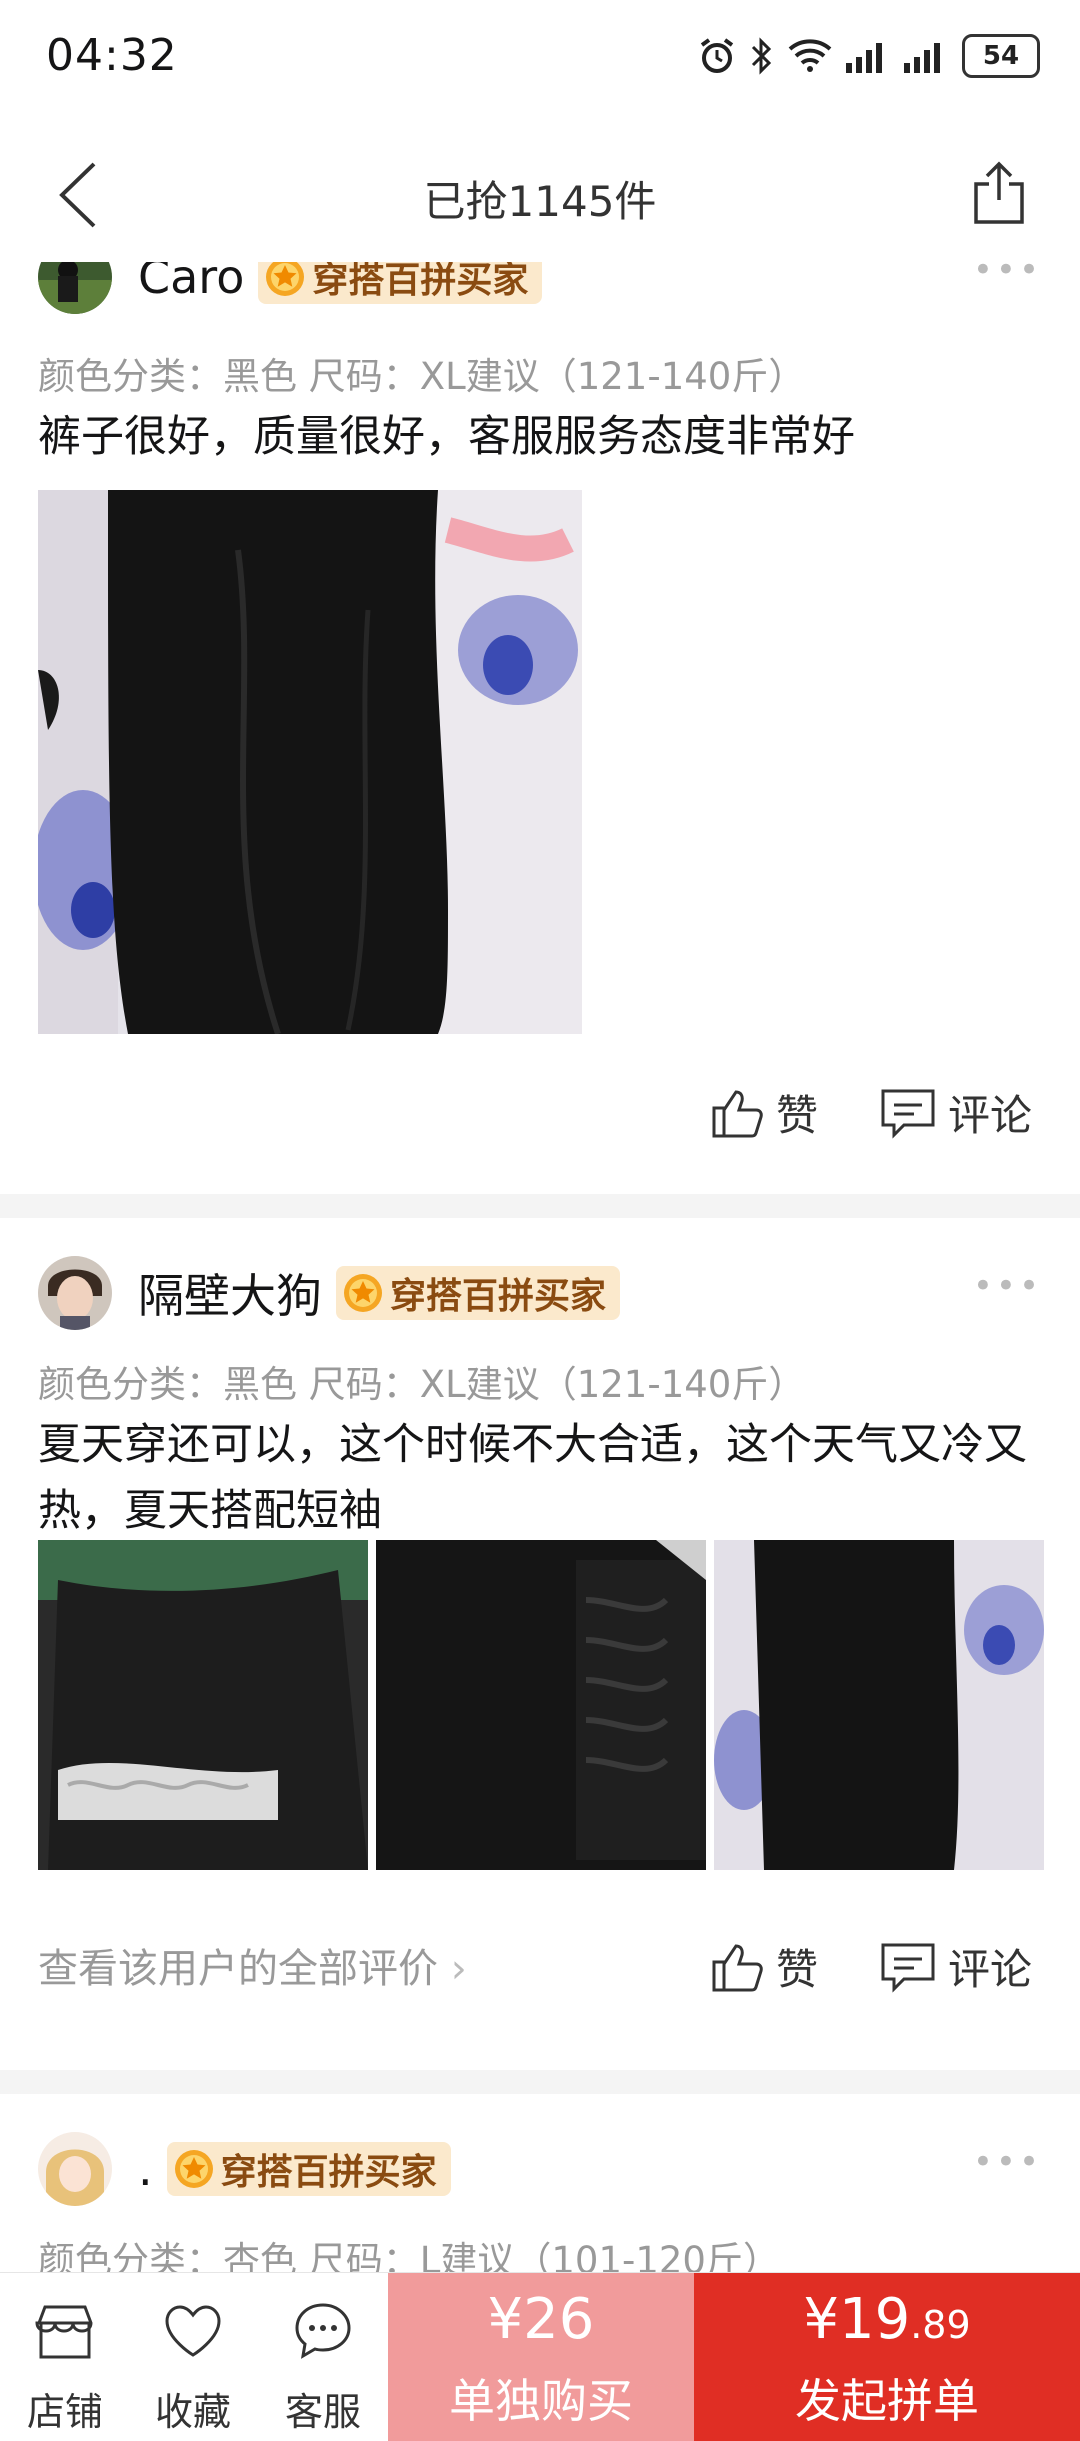 Image resolution: width=1080 pixels, height=2441 pixels. I want to click on nav-bar: 已抢1145件, so click(540, 195).